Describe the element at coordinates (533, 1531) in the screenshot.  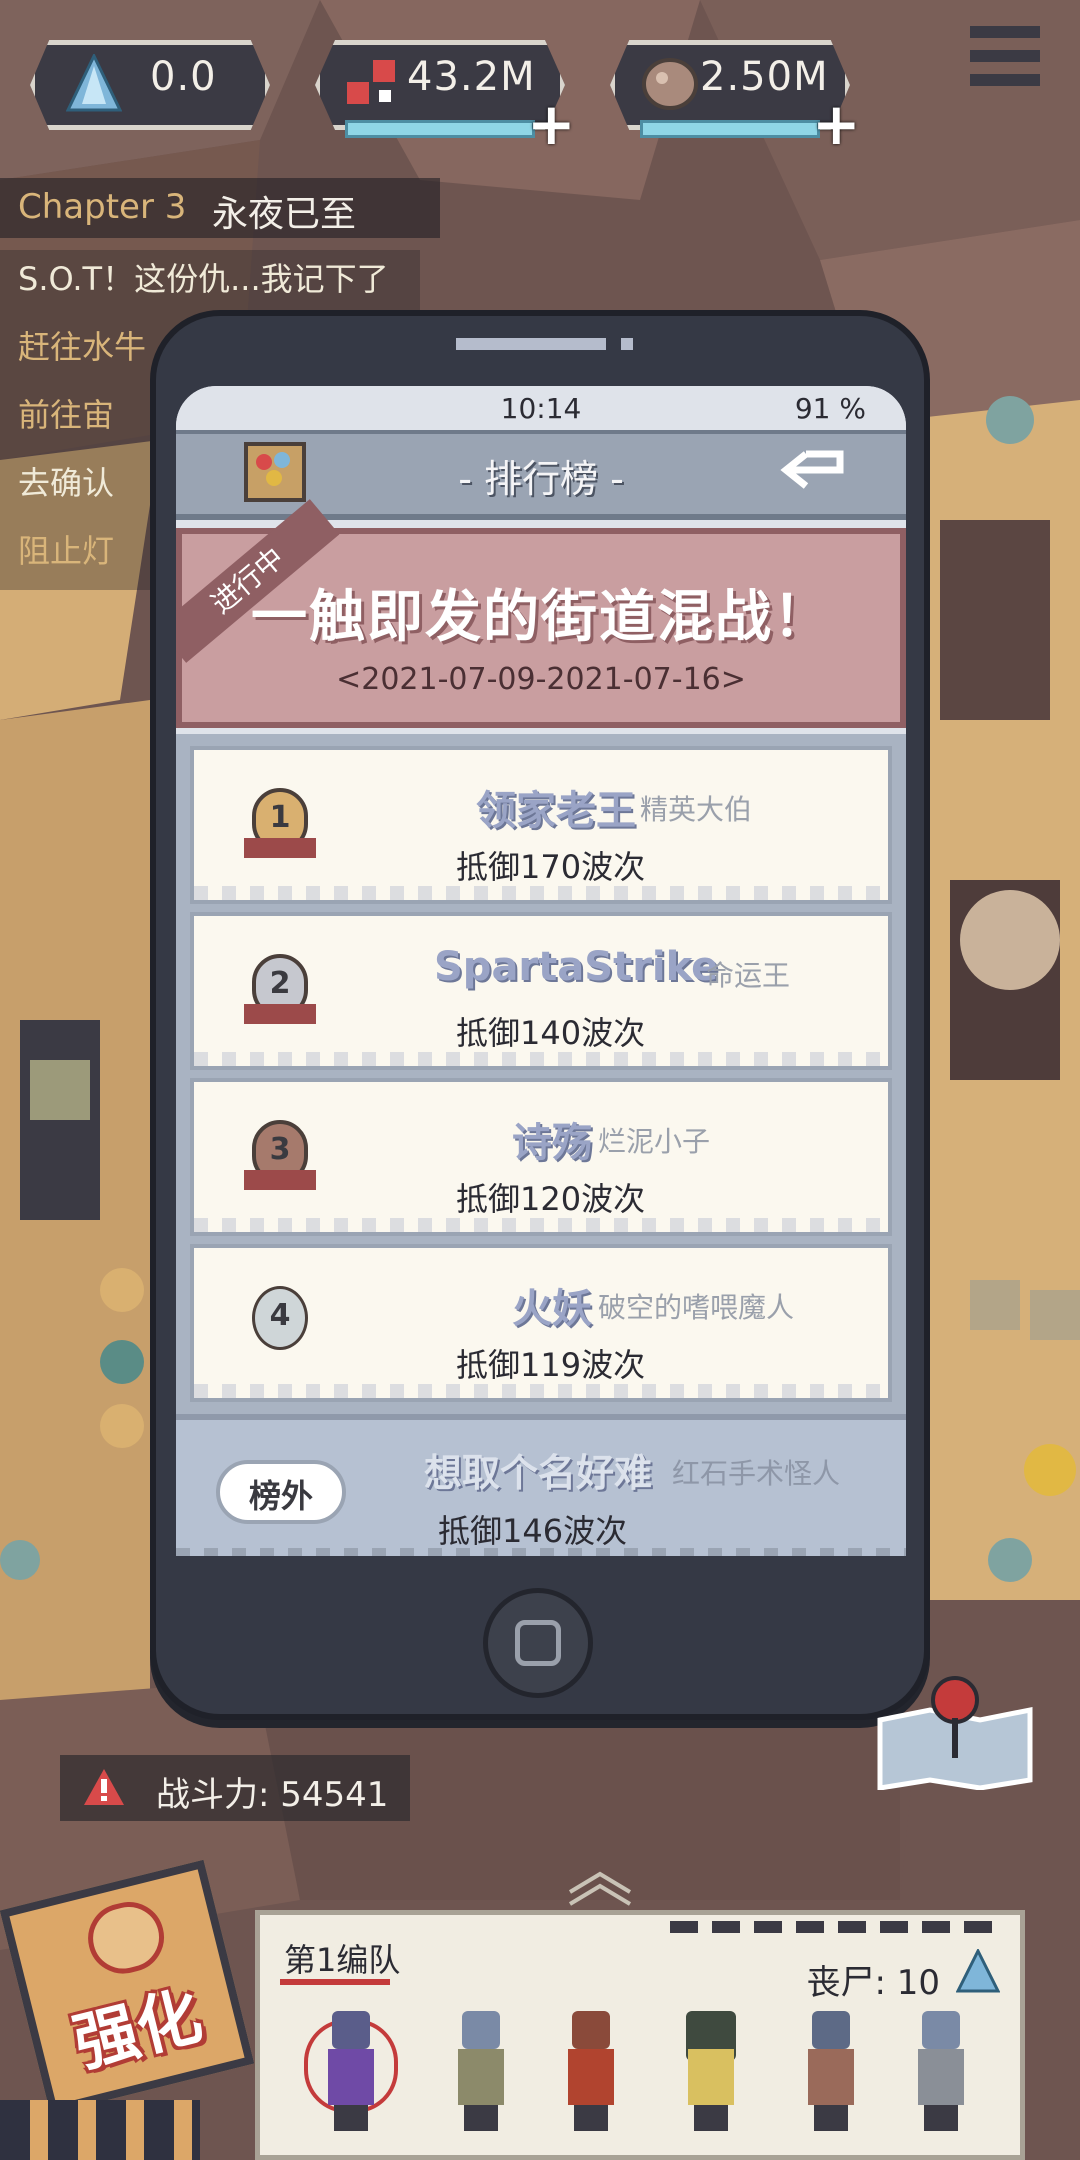
I see `my-player-score: 抵御146波次` at that location.